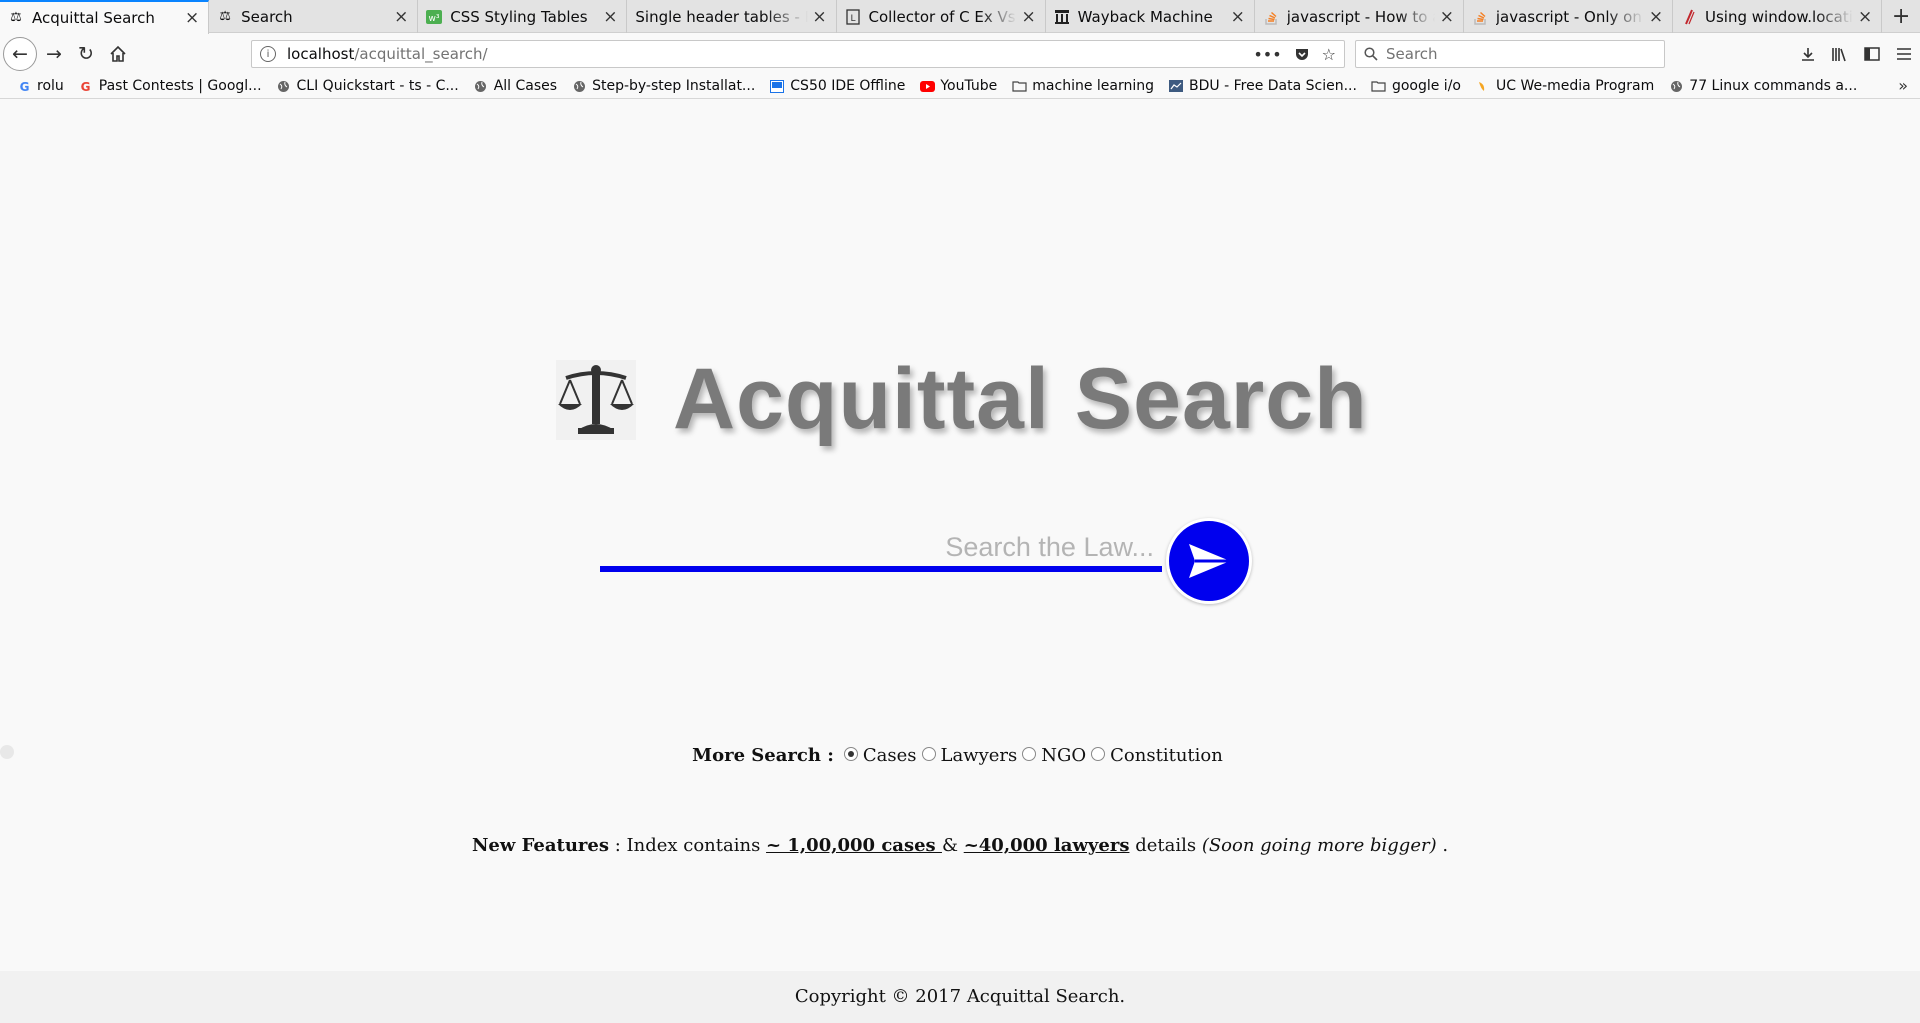  I want to click on w3schools-icon: w³, so click(434, 17).